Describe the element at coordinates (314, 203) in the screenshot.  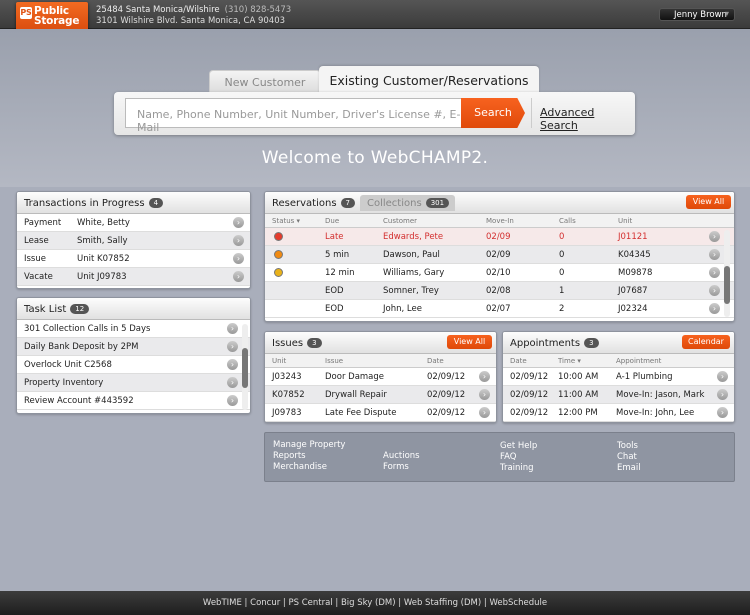
I see `tab-reservations: Reservations 7` at that location.